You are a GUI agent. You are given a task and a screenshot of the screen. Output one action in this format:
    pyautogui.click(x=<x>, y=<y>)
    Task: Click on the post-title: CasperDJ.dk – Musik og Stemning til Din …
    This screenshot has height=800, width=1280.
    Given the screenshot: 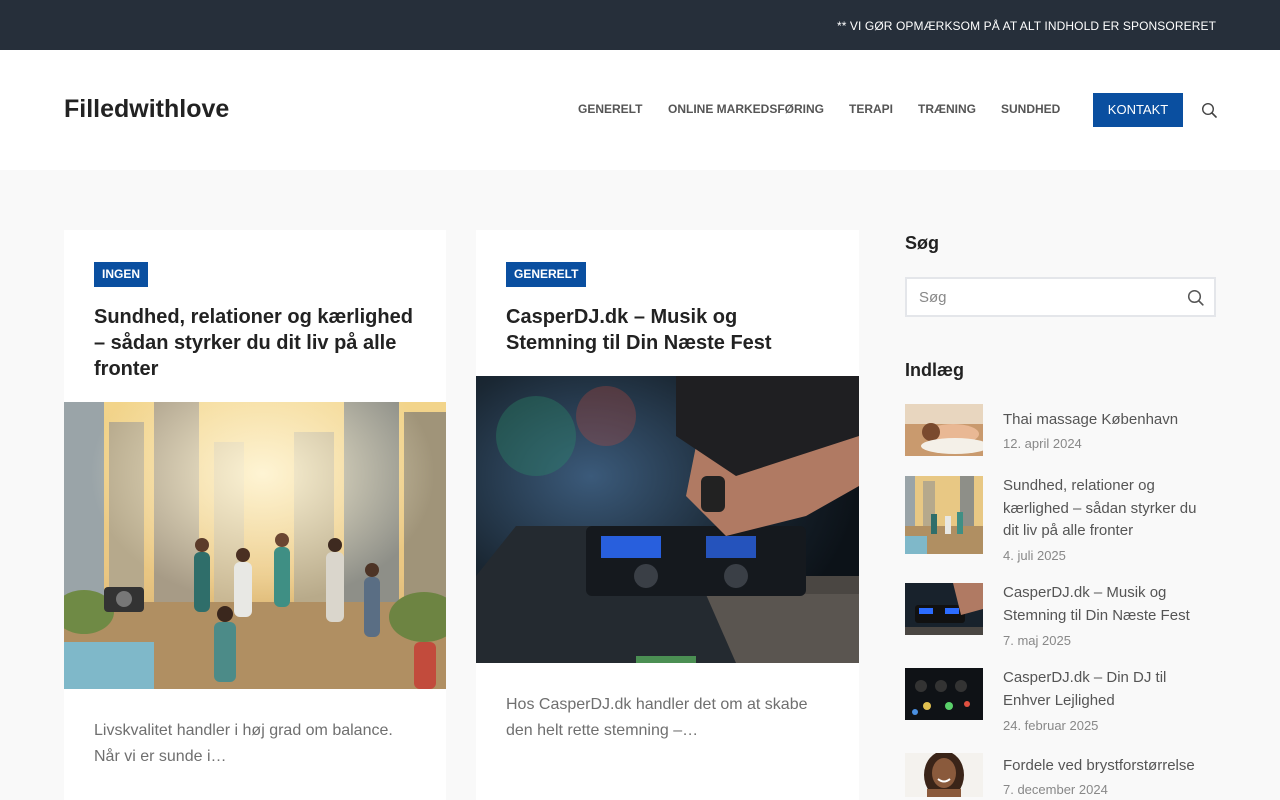 What is the action you would take?
    pyautogui.click(x=667, y=330)
    